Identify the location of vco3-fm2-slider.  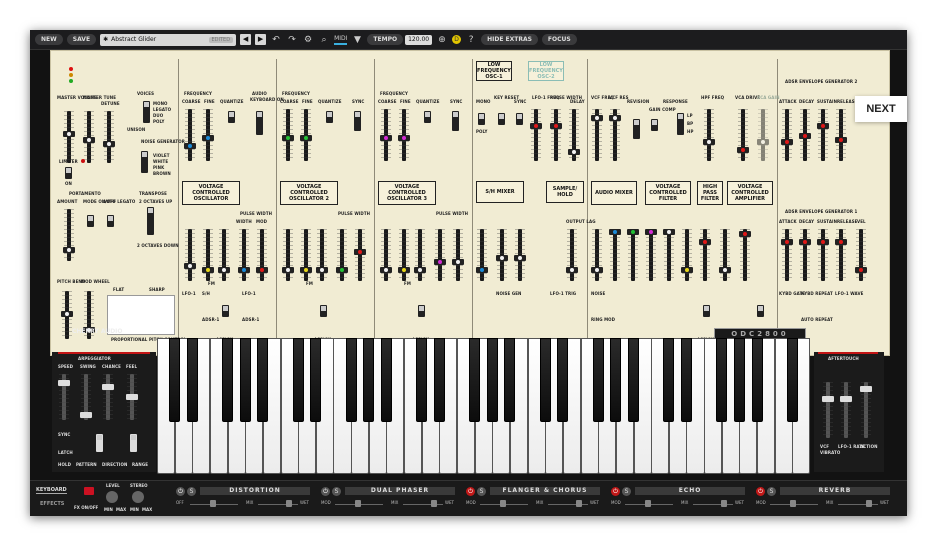
(404, 255).